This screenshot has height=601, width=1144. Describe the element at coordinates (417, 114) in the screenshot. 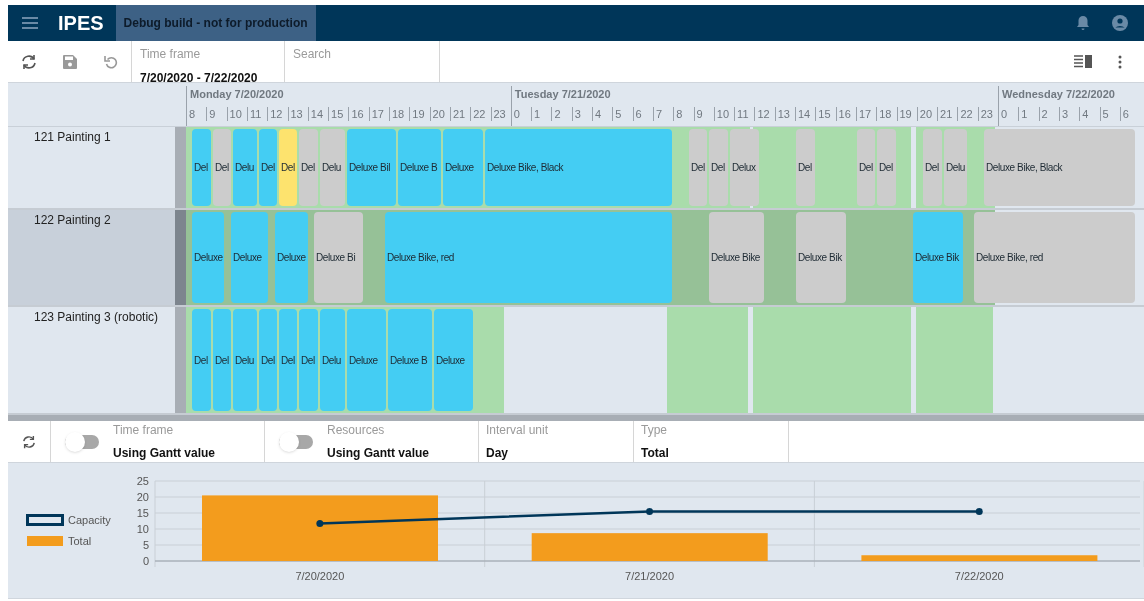

I see `hour-label: 19` at that location.